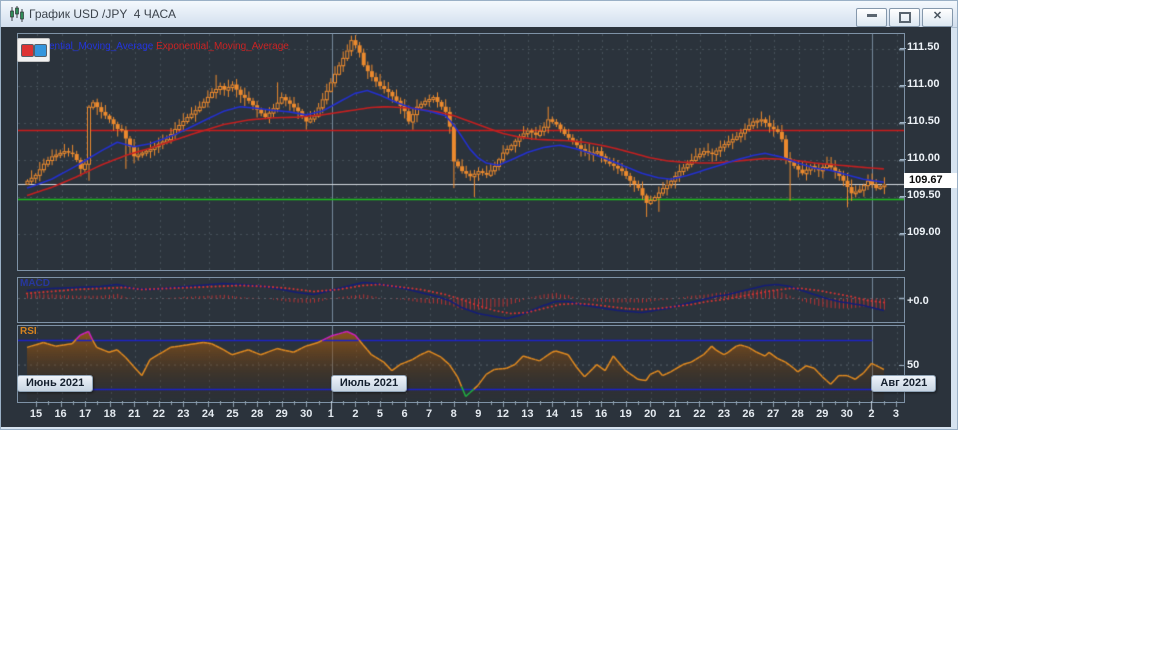 The image size is (1152, 648). What do you see at coordinates (479, 14) in the screenshot?
I see `title-bar: График USD /JPY 4 ЧАСА ✕` at bounding box center [479, 14].